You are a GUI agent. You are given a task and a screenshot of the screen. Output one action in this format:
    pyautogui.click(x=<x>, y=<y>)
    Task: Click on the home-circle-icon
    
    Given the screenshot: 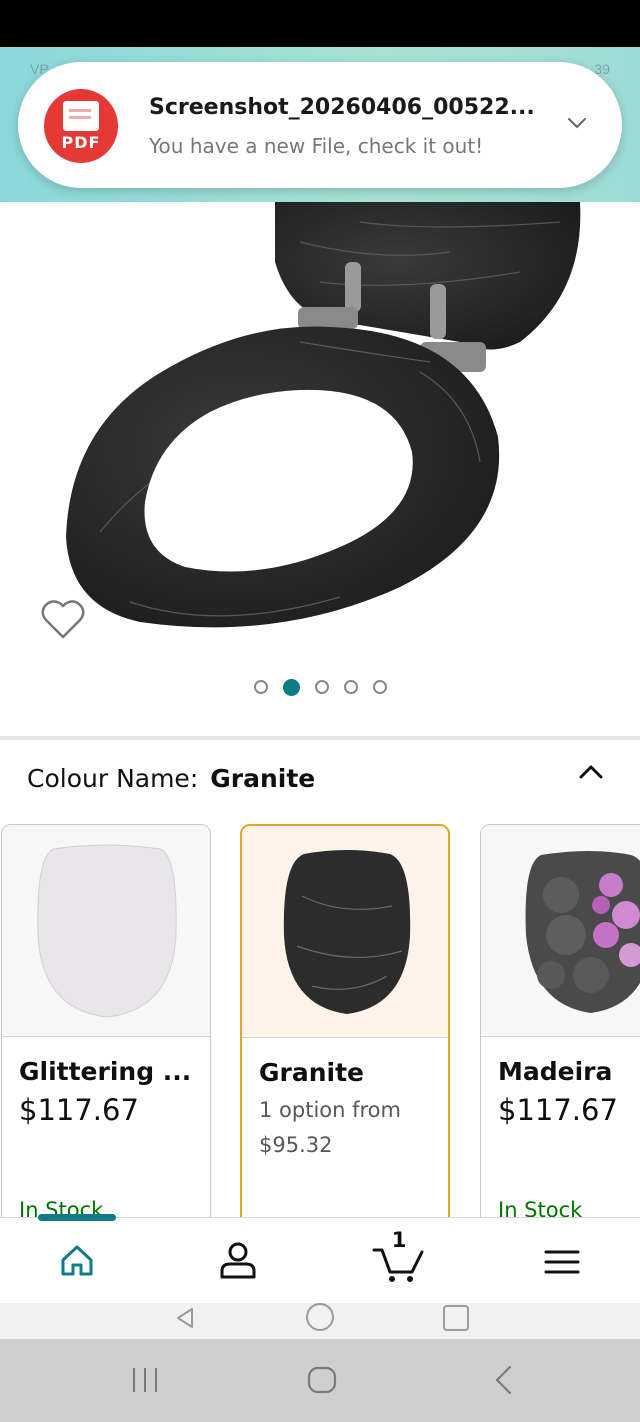 What is the action you would take?
    pyautogui.click(x=320, y=1317)
    